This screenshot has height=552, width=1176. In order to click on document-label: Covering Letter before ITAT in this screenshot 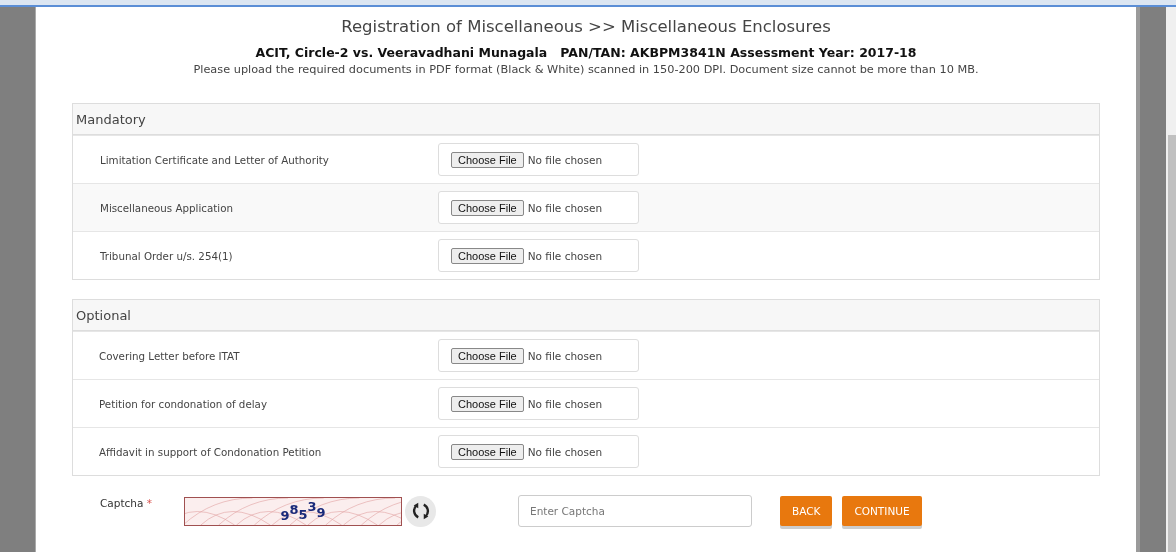, I will do `click(169, 355)`.